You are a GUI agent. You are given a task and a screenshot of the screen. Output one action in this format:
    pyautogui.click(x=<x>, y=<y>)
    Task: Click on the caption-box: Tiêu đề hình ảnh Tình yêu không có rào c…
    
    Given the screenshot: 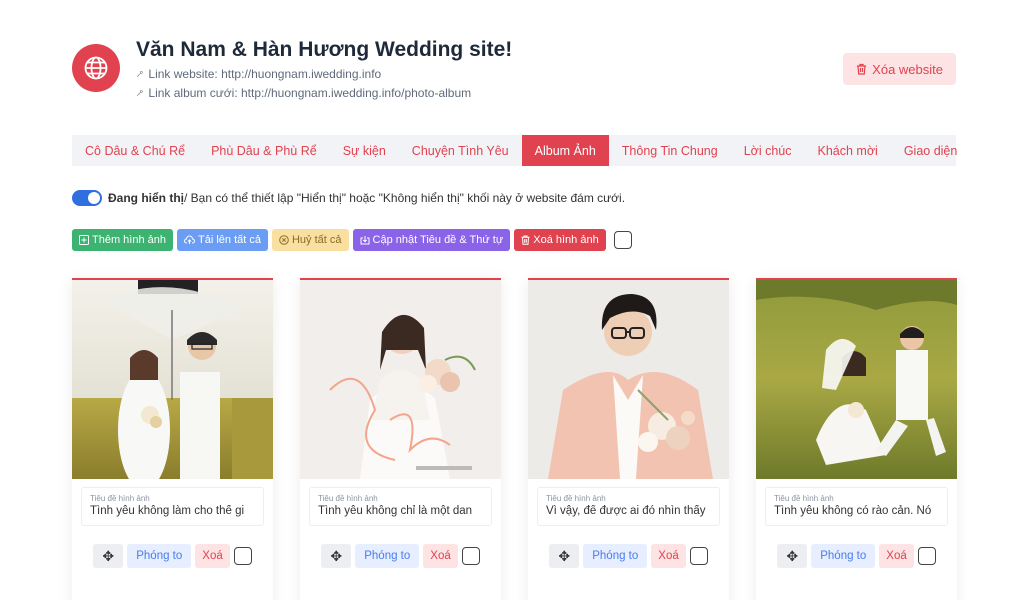 What is the action you would take?
    pyautogui.click(x=856, y=506)
    